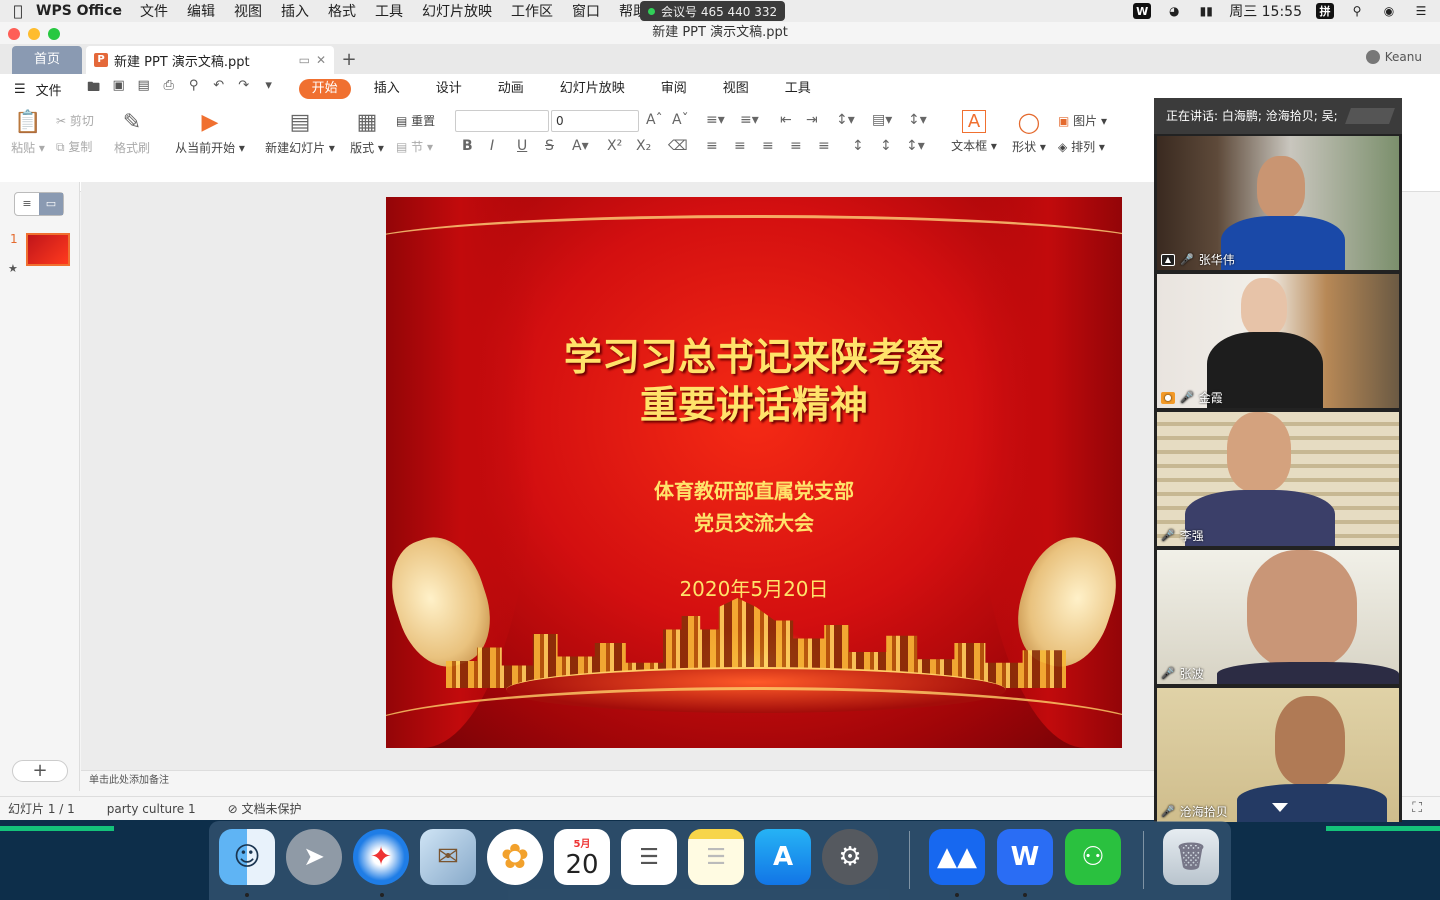  Describe the element at coordinates (824, 146) in the screenshot. I see `distribute-icon: ≡` at that location.